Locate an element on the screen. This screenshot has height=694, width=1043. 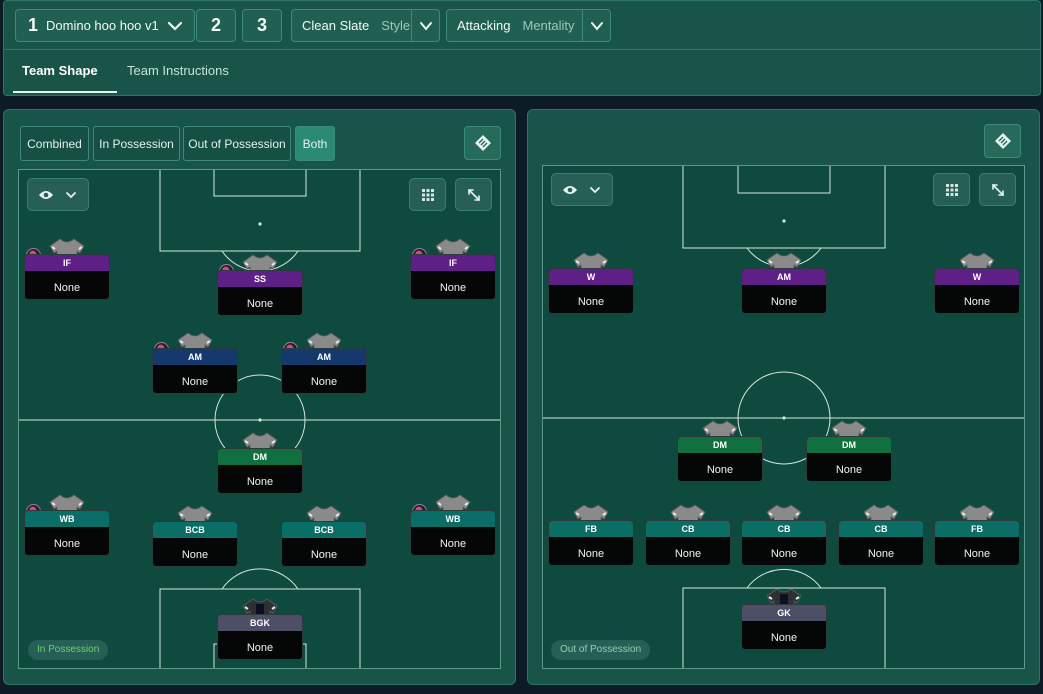
left-grid-button is located at coordinates (427, 194).